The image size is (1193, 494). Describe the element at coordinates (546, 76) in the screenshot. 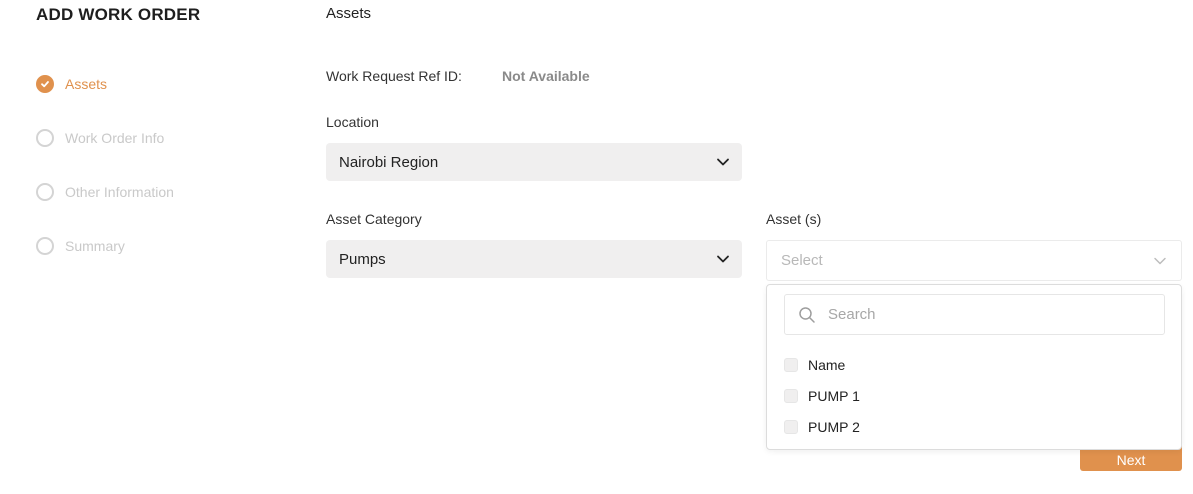

I see `work-request-ref-value: Not Available` at that location.